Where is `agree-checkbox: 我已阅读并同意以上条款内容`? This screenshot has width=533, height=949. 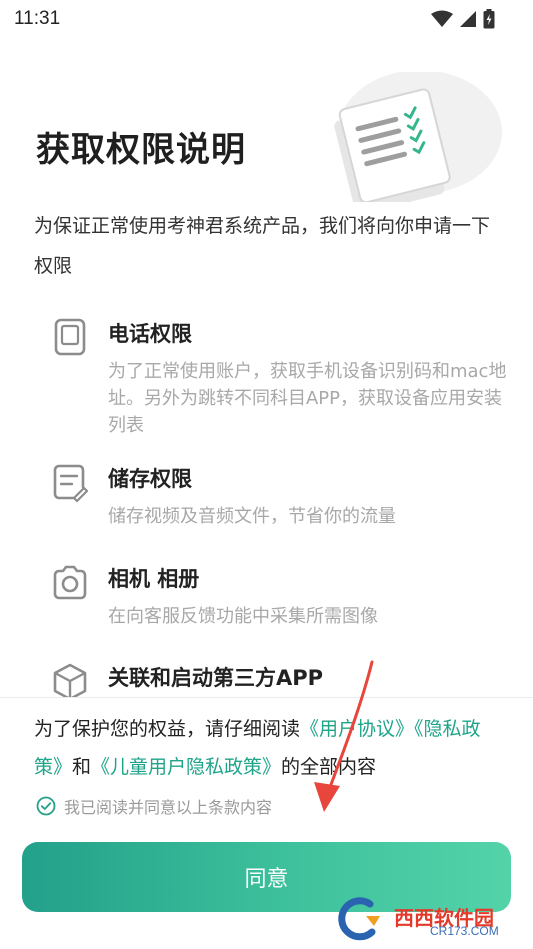 agree-checkbox: 我已阅读并同意以上条款内容 is located at coordinates (154, 806).